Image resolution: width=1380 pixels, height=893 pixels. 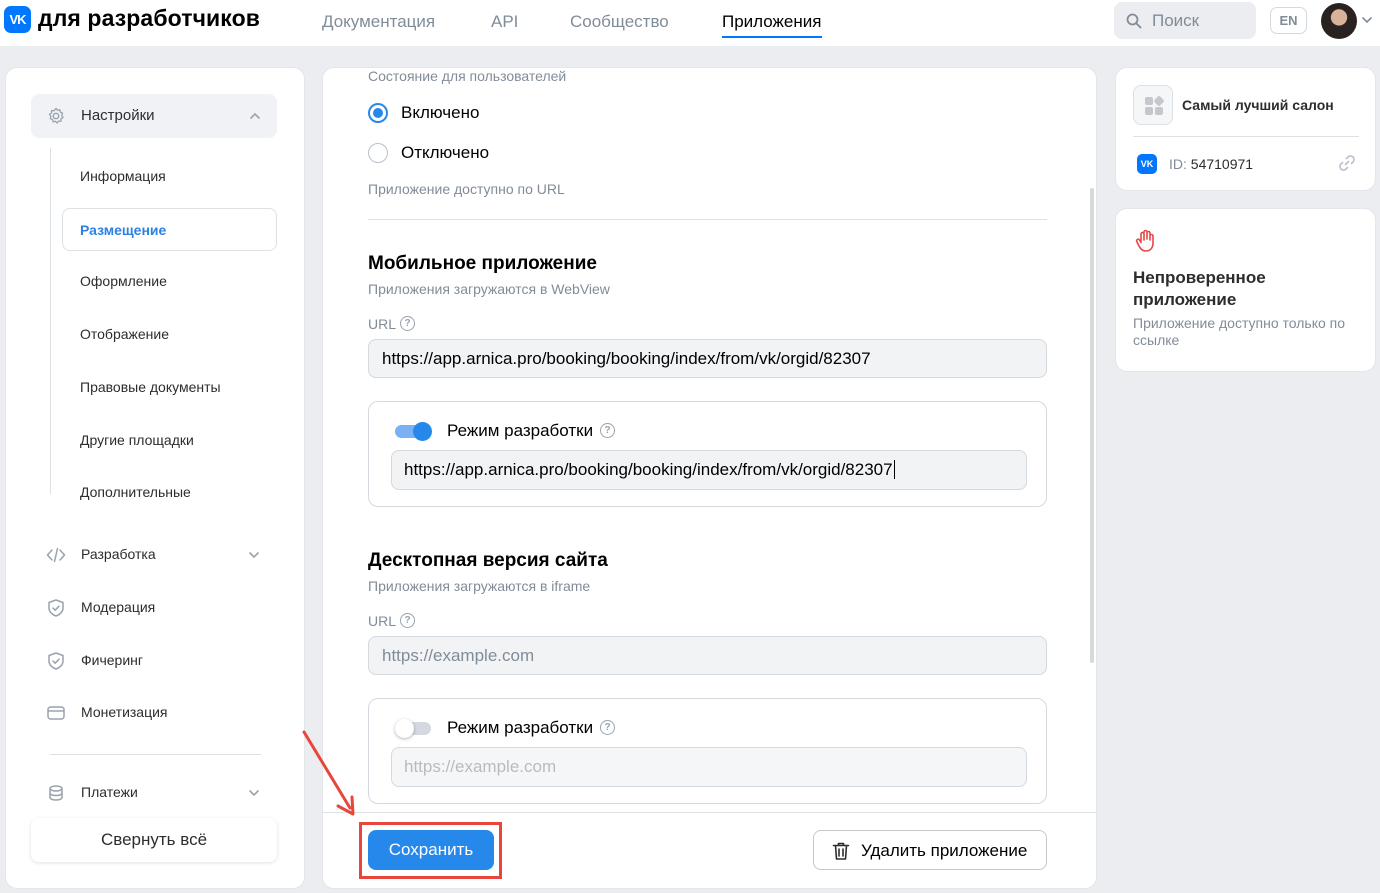 I want to click on sidebar-item-featuring: Фичеринг, so click(x=161, y=661).